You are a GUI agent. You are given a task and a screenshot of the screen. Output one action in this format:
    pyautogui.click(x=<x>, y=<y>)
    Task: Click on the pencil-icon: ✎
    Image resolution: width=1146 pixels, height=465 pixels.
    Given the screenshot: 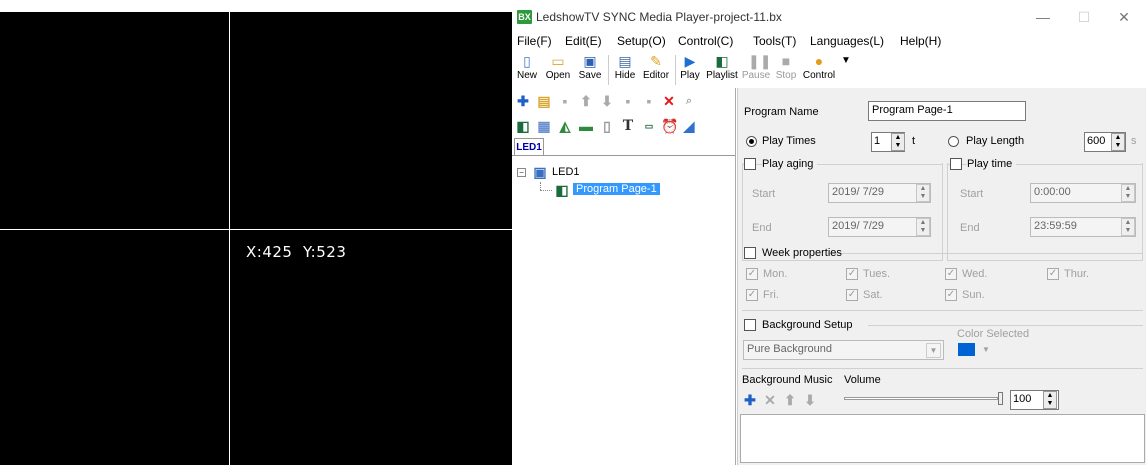 What is the action you would take?
    pyautogui.click(x=656, y=61)
    